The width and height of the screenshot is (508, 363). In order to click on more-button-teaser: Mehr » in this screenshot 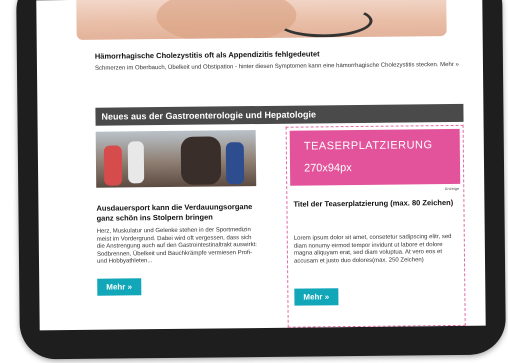, I will do `click(316, 297)`.